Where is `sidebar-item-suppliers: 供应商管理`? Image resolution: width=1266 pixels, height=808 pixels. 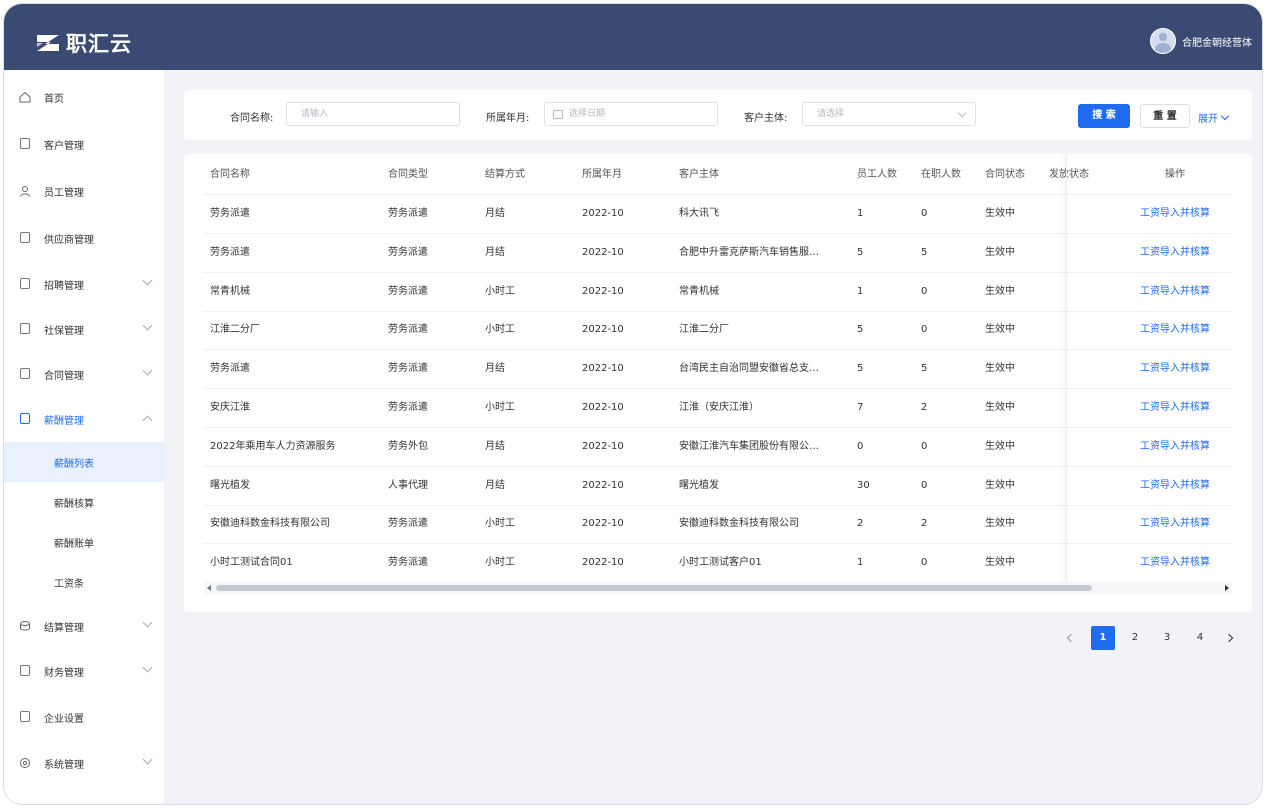
sidebar-item-suppliers: 供应商管理 is located at coordinates (84, 238).